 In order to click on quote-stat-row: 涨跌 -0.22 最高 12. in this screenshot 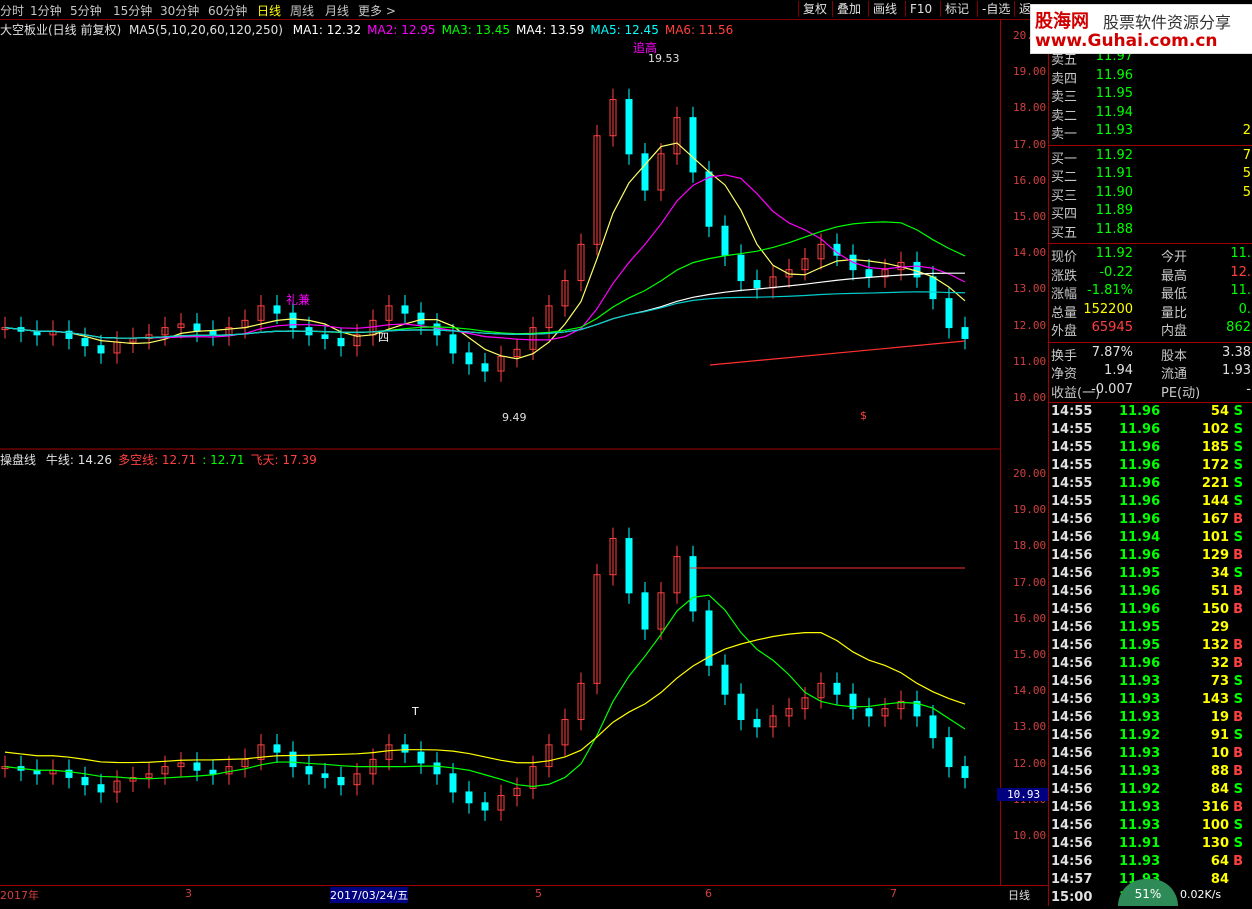, I will do `click(1150, 274)`.